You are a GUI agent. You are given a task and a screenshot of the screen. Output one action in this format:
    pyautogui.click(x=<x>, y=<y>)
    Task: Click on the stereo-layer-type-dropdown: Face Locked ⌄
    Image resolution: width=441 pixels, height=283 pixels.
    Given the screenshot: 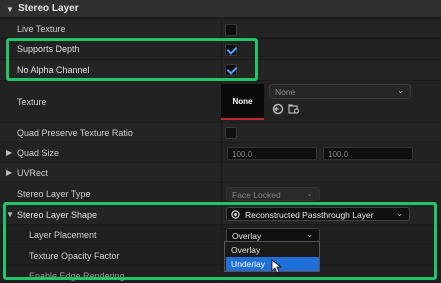 What is the action you would take?
    pyautogui.click(x=273, y=194)
    